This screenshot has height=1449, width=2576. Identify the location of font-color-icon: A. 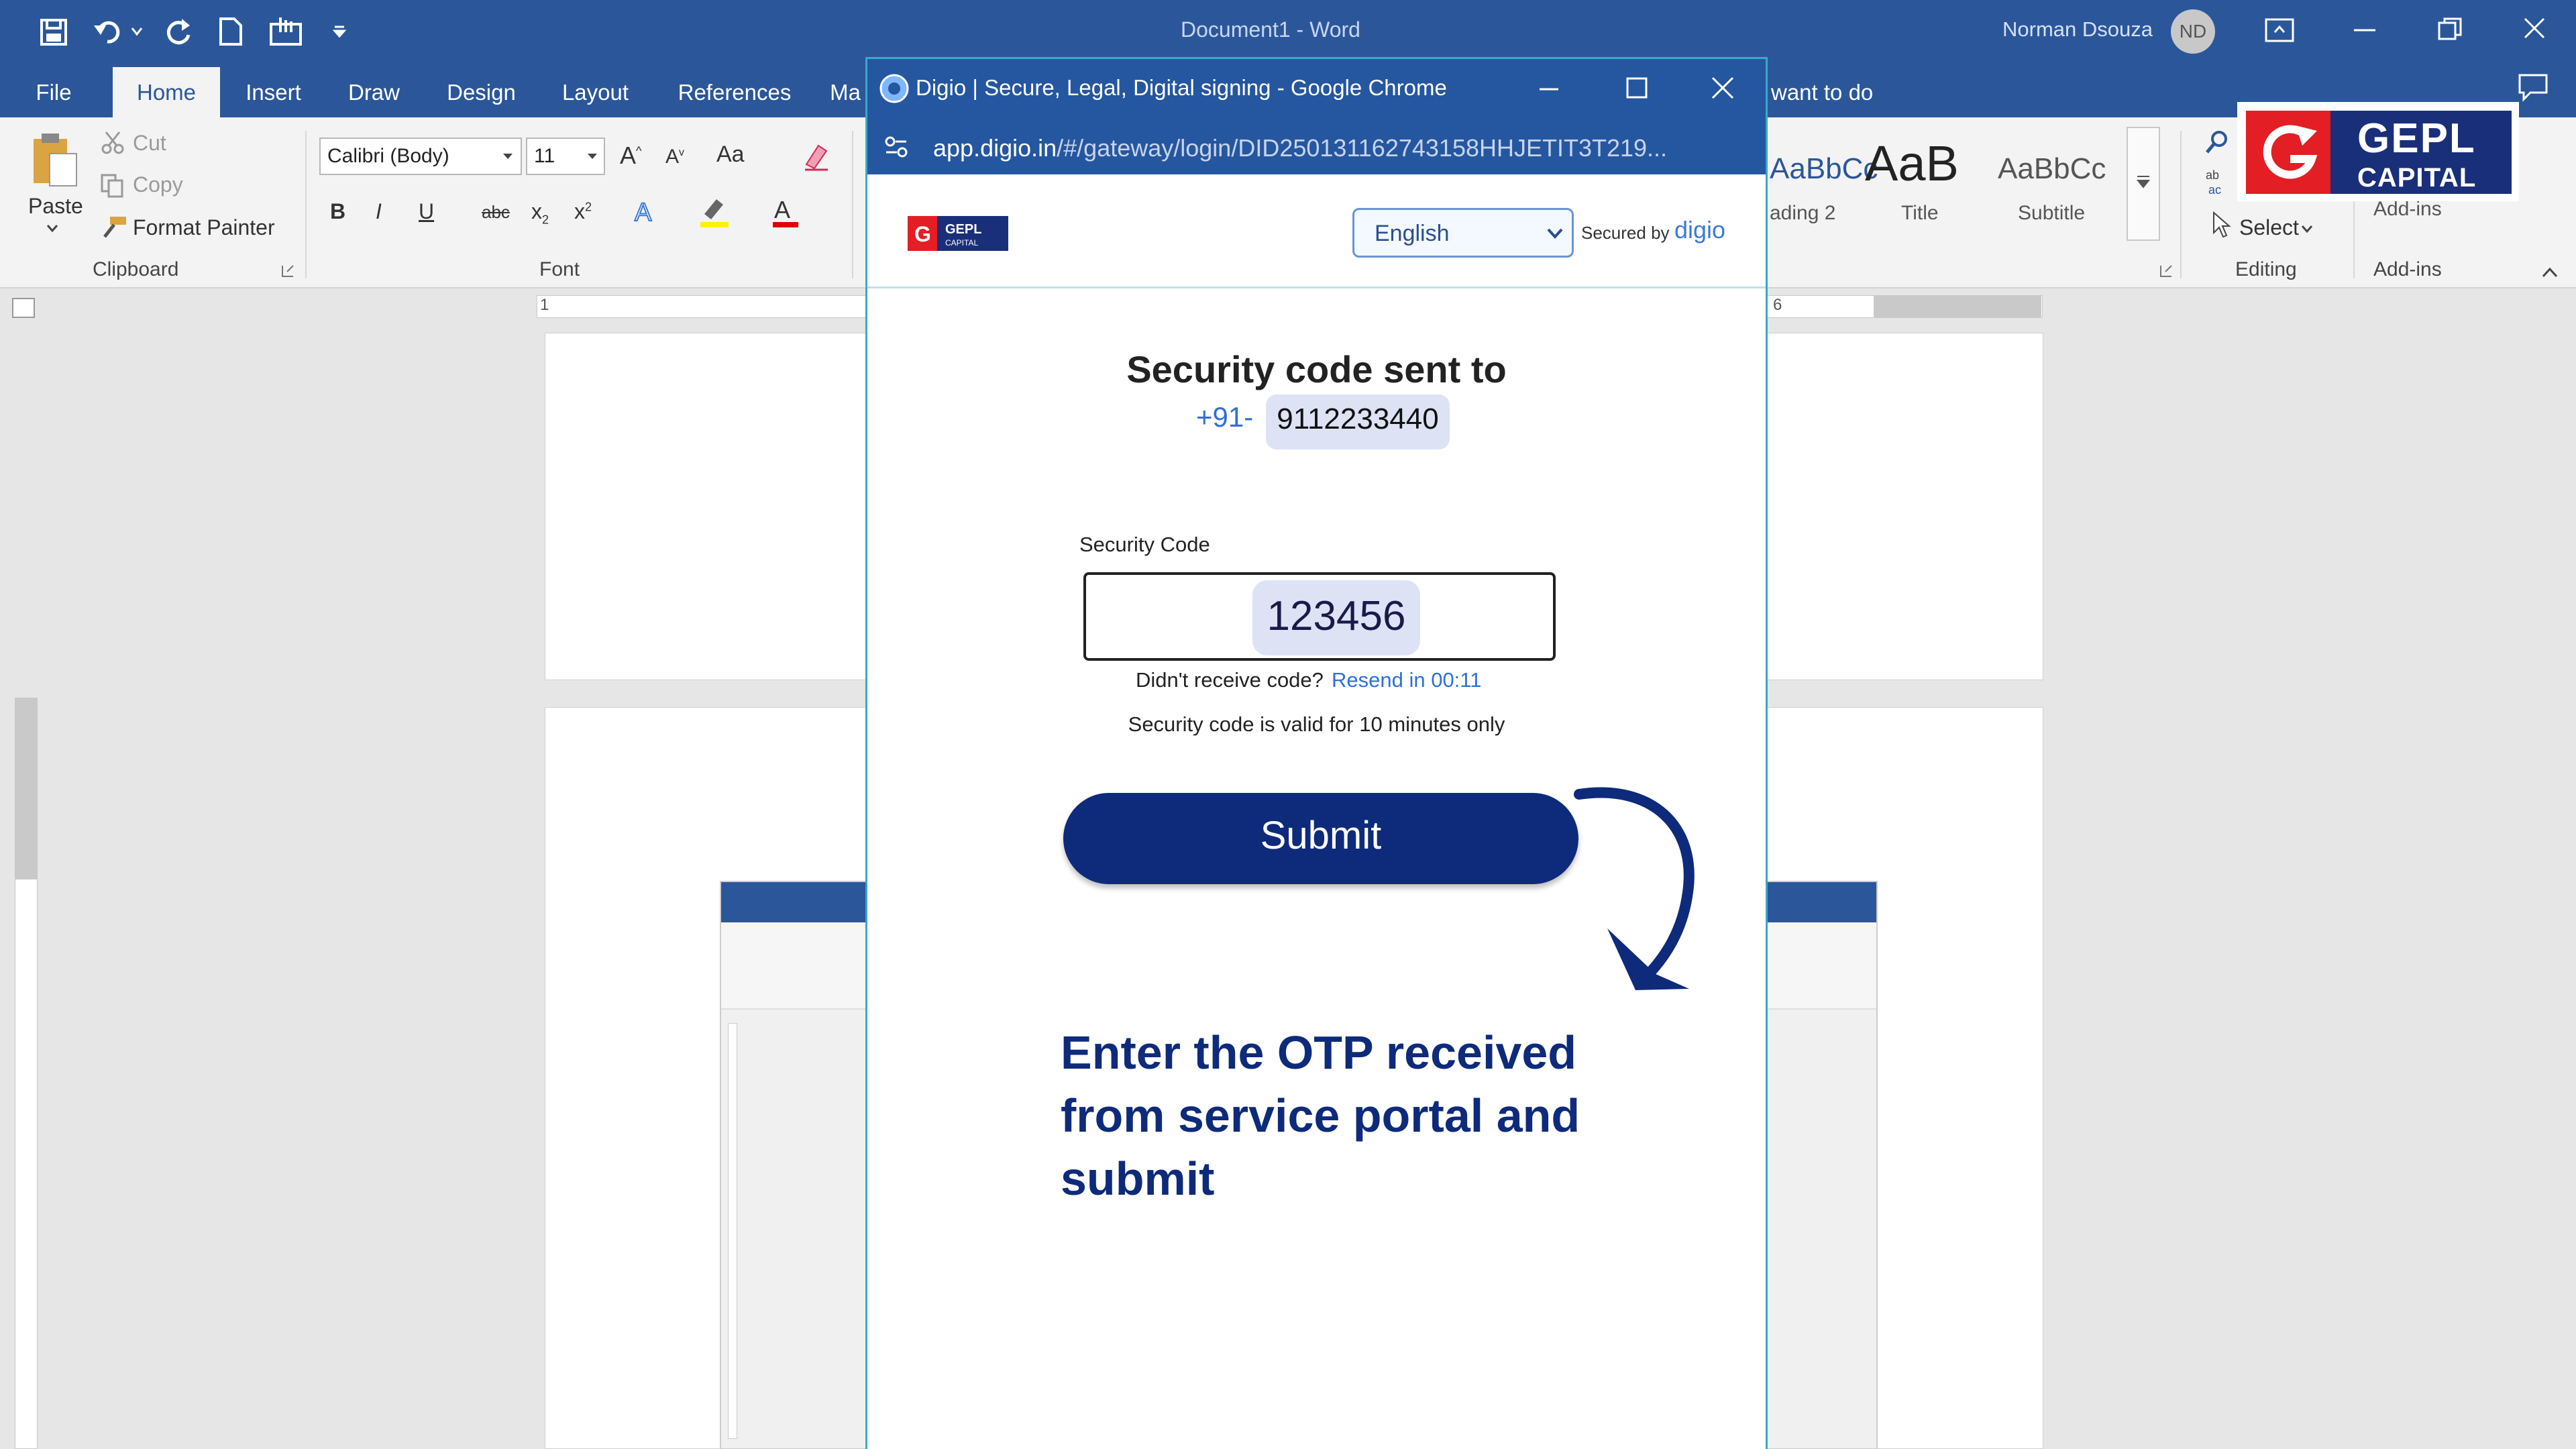
(785, 212).